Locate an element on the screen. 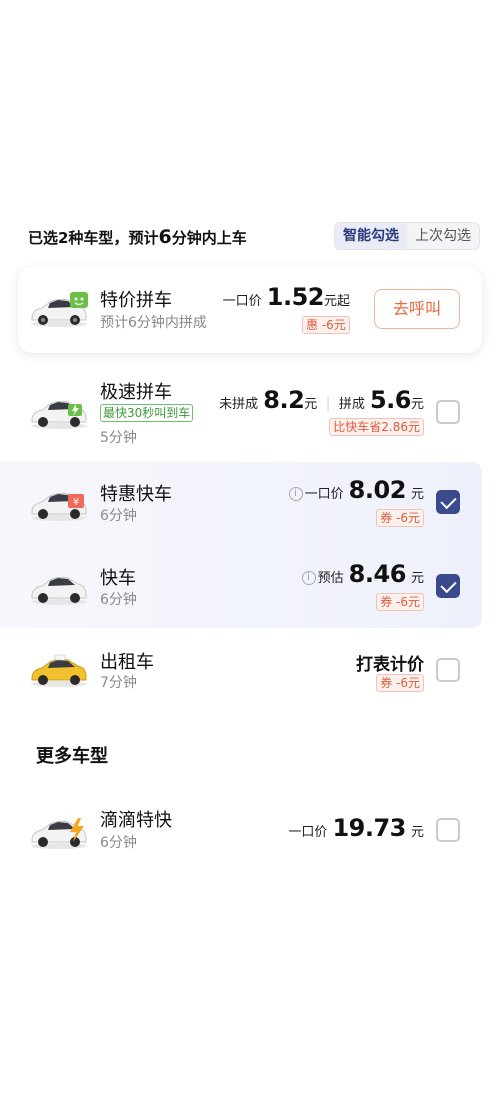 This screenshot has width=500, height=1111. car-discount-icon: ¥ is located at coordinates (59, 506).